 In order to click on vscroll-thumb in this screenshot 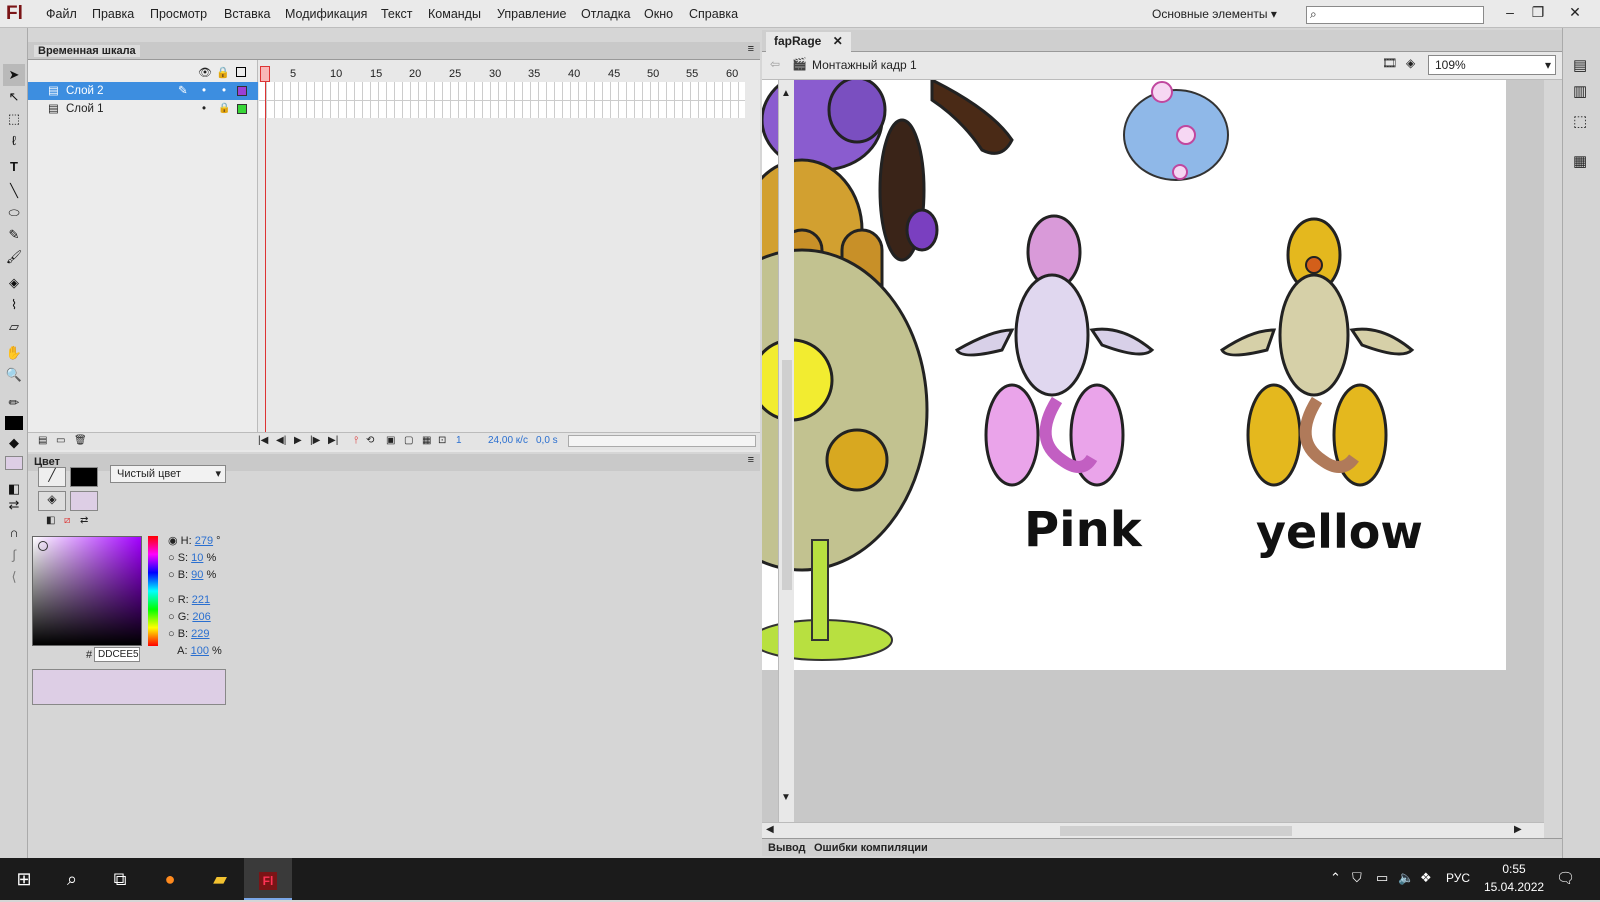, I will do `click(787, 475)`.